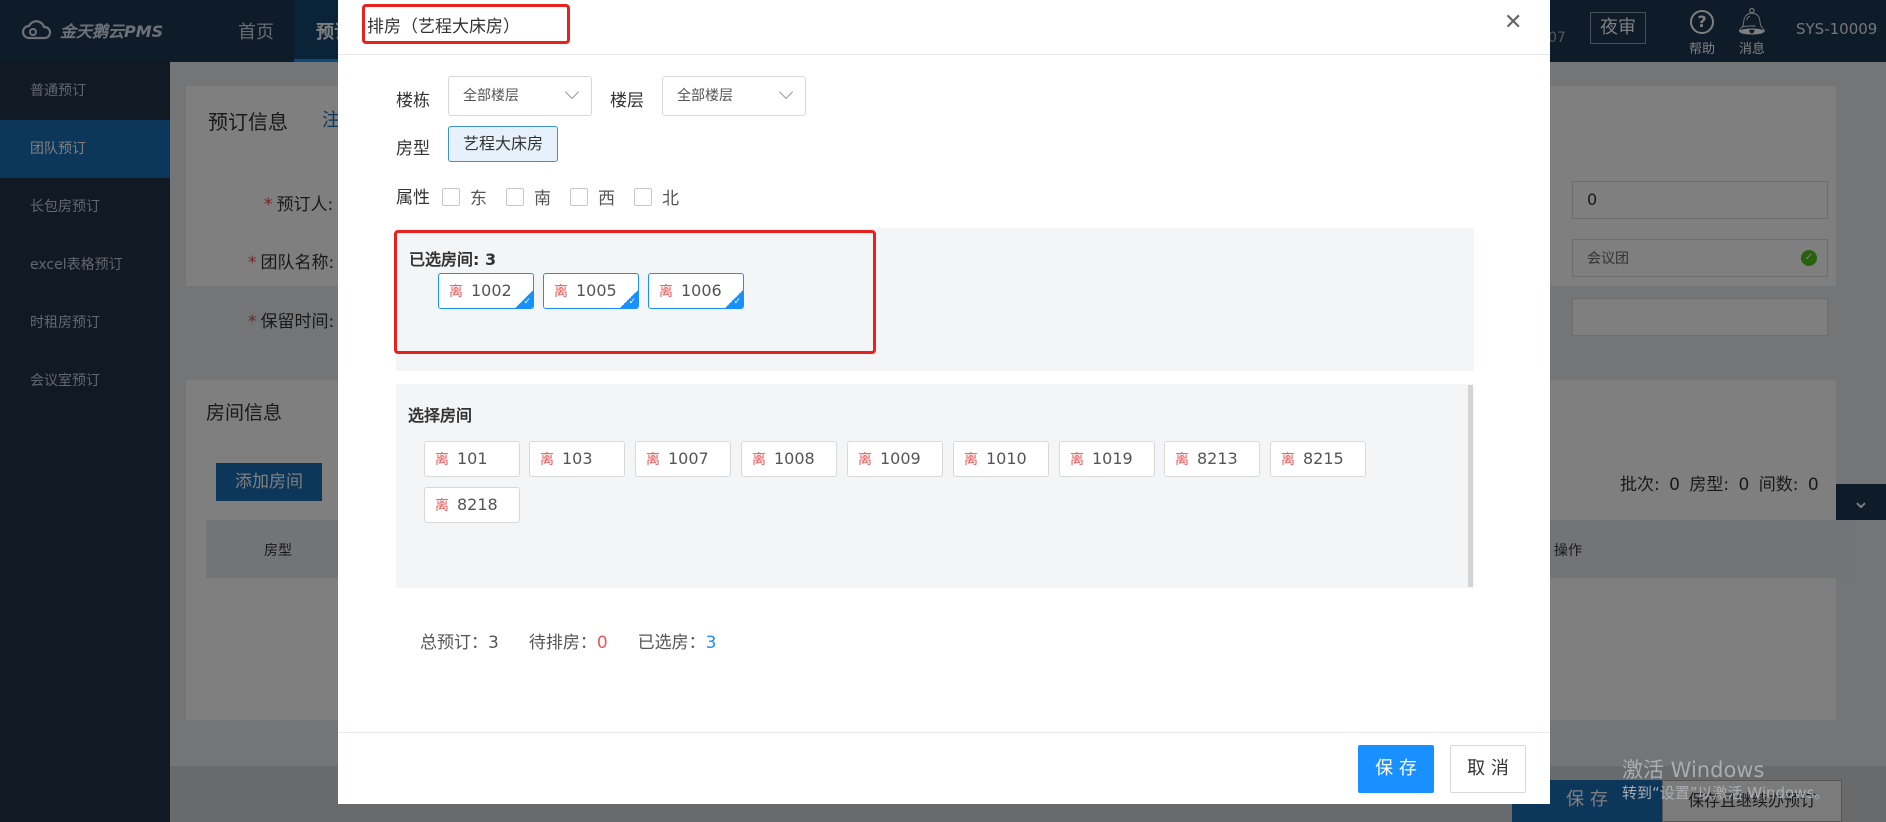 This screenshot has height=822, width=1886. Describe the element at coordinates (1470, 486) in the screenshot. I see `scrollbar` at that location.